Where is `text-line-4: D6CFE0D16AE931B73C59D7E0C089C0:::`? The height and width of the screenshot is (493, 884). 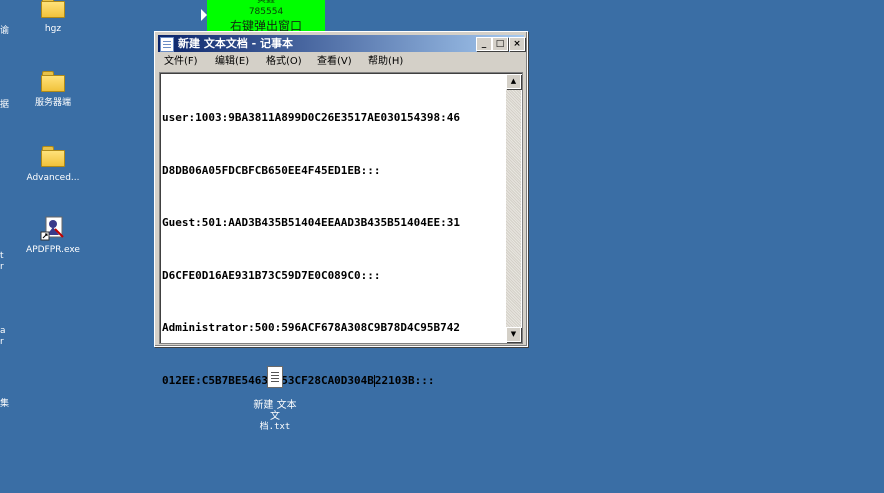
text-line-4: D6CFE0D16AE931B73C59D7E0C089C0::: is located at coordinates (271, 275).